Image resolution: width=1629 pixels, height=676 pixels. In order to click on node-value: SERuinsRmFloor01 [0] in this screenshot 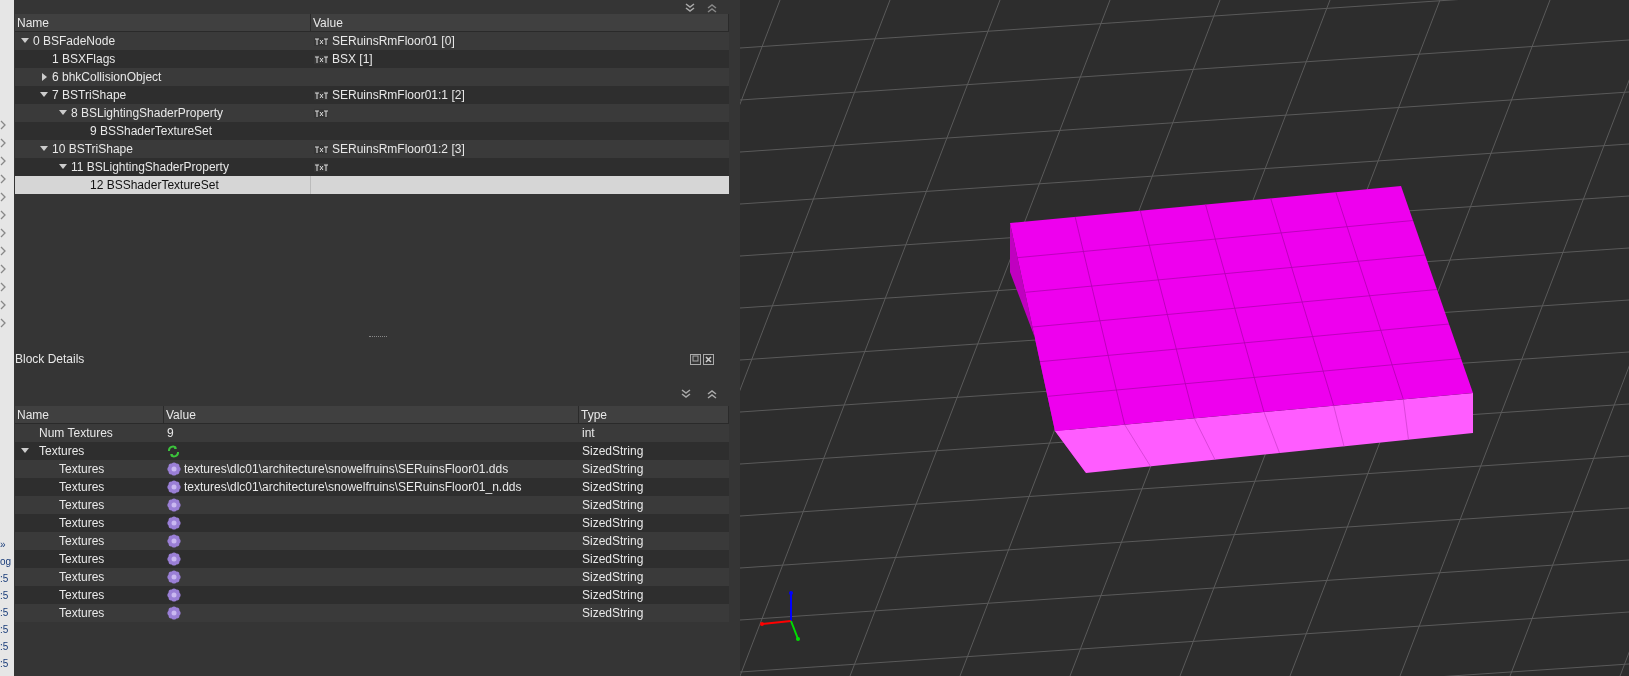, I will do `click(393, 41)`.